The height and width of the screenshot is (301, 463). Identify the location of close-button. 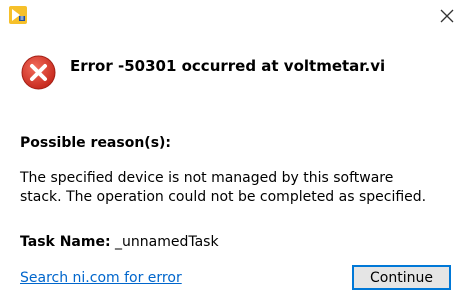
(447, 16).